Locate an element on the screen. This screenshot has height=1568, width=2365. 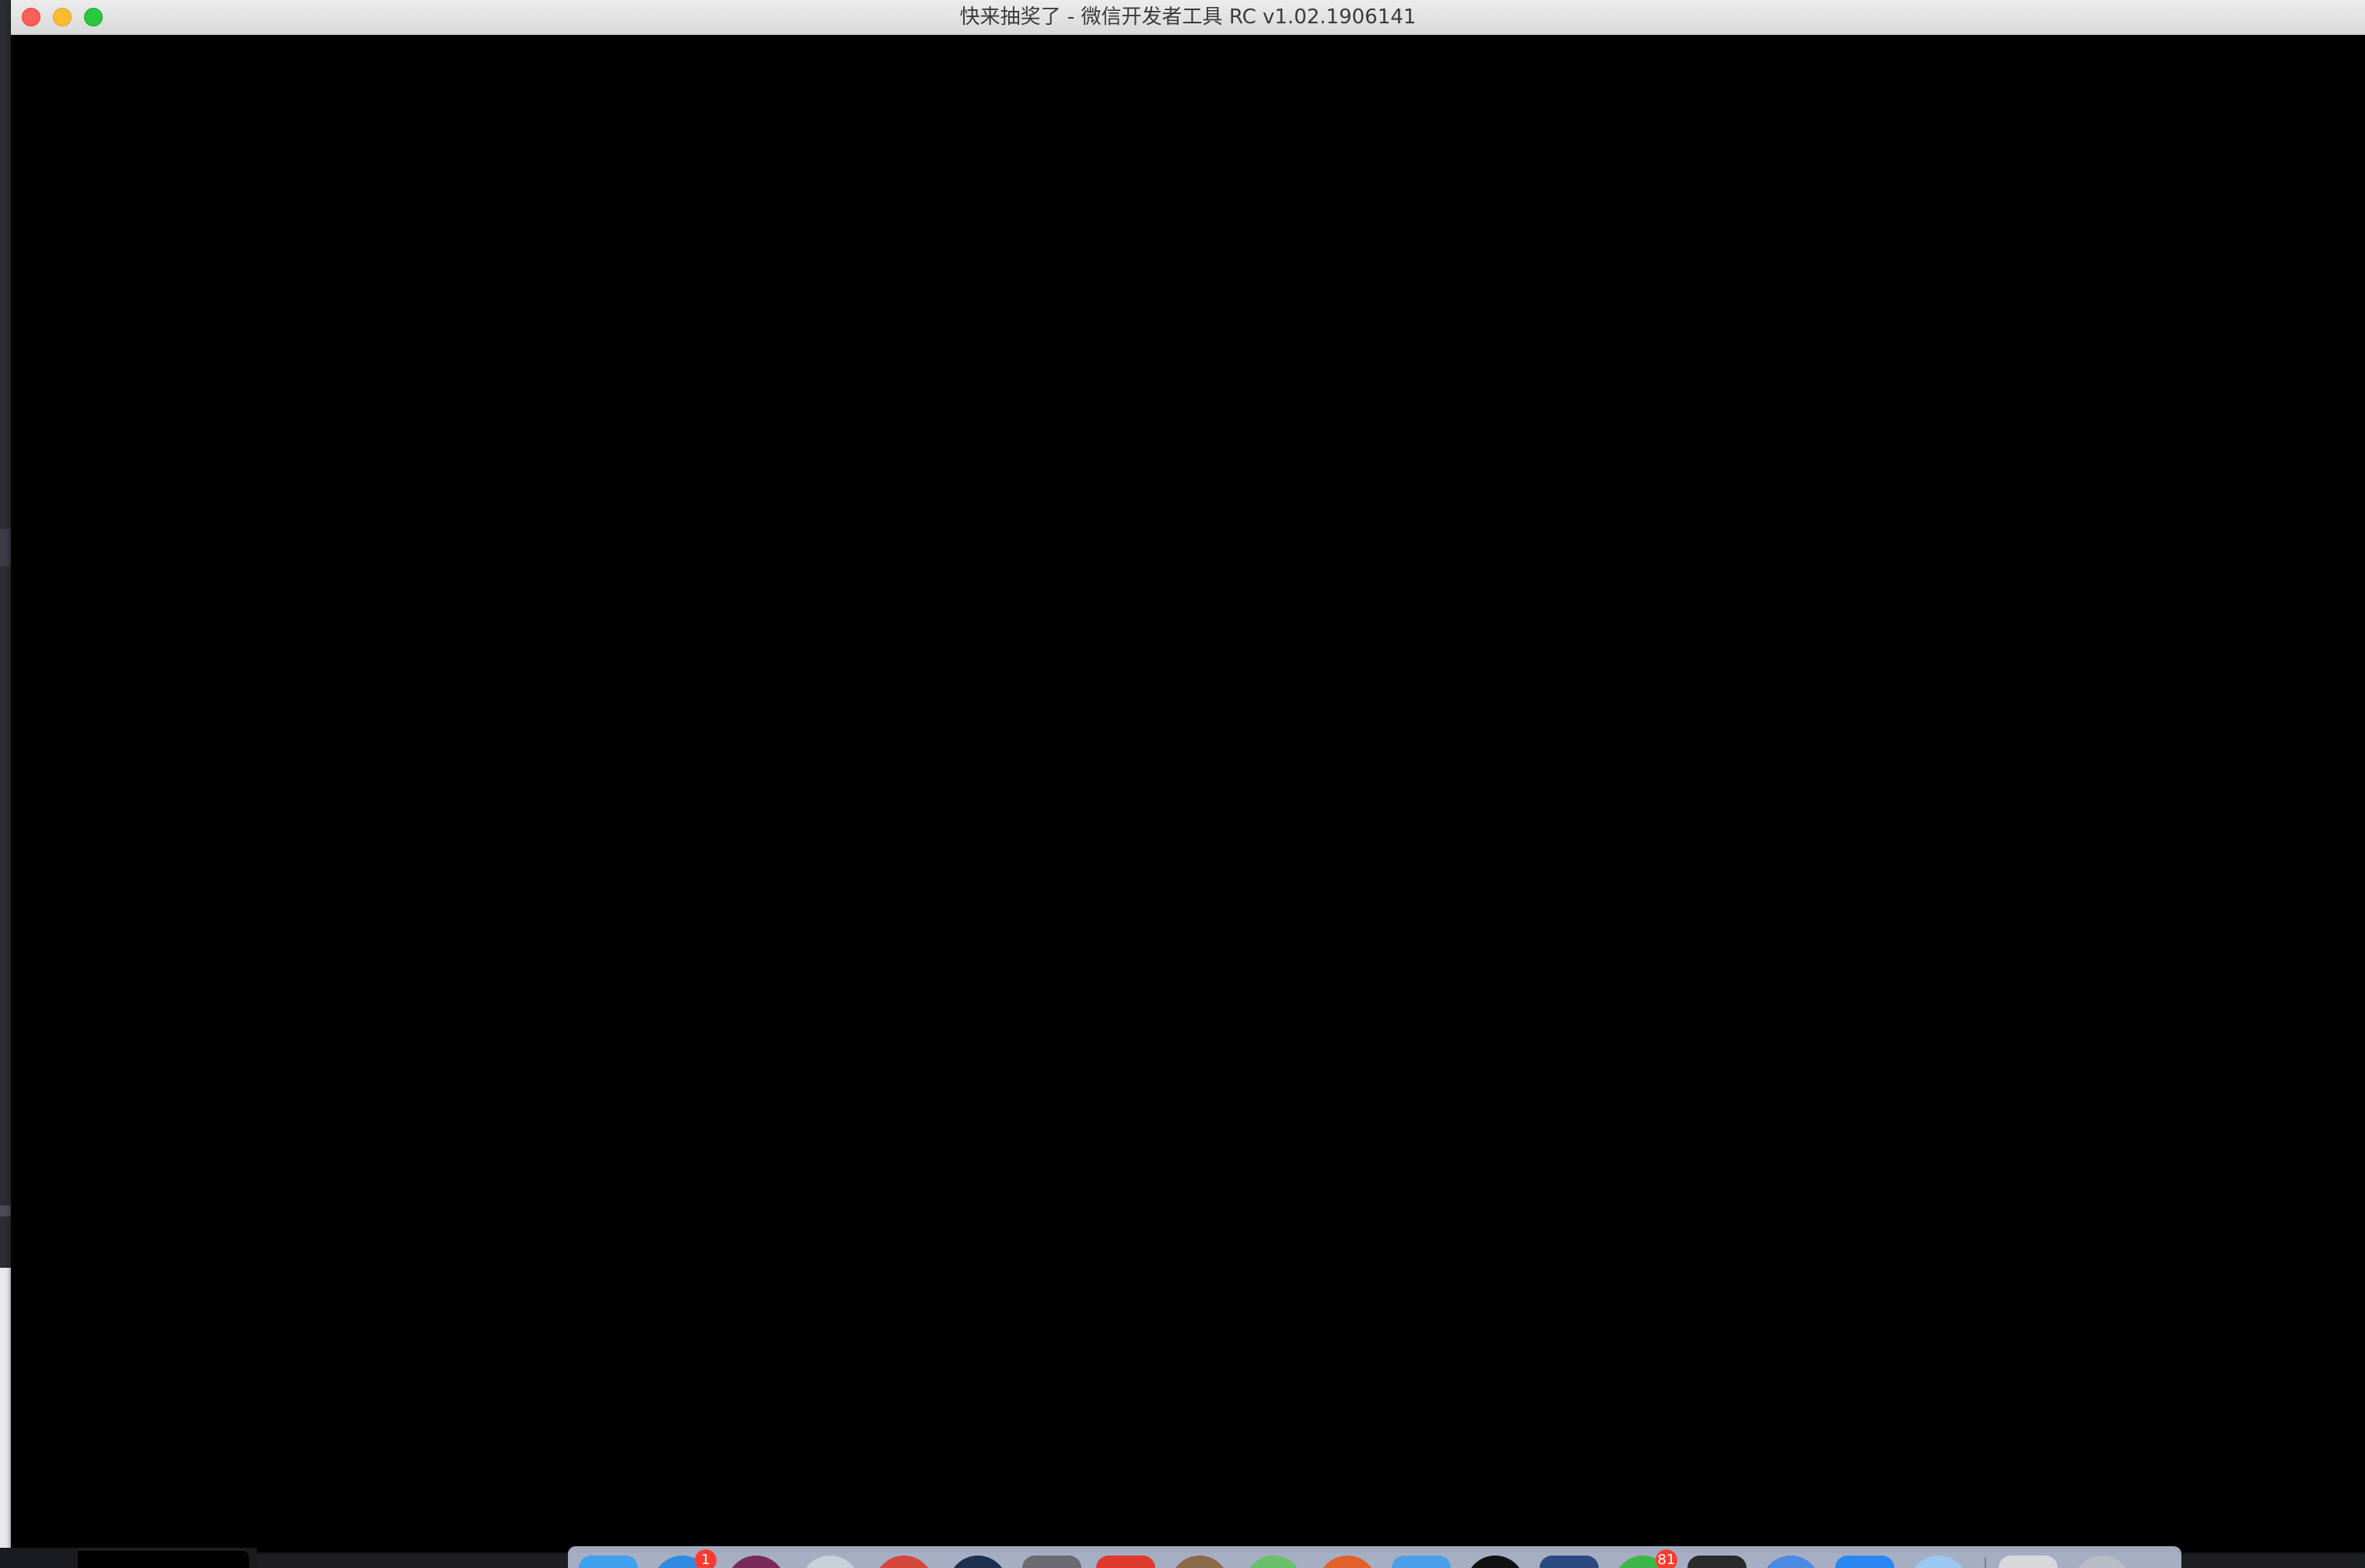
app-gray-icon is located at coordinates (1051, 1562).